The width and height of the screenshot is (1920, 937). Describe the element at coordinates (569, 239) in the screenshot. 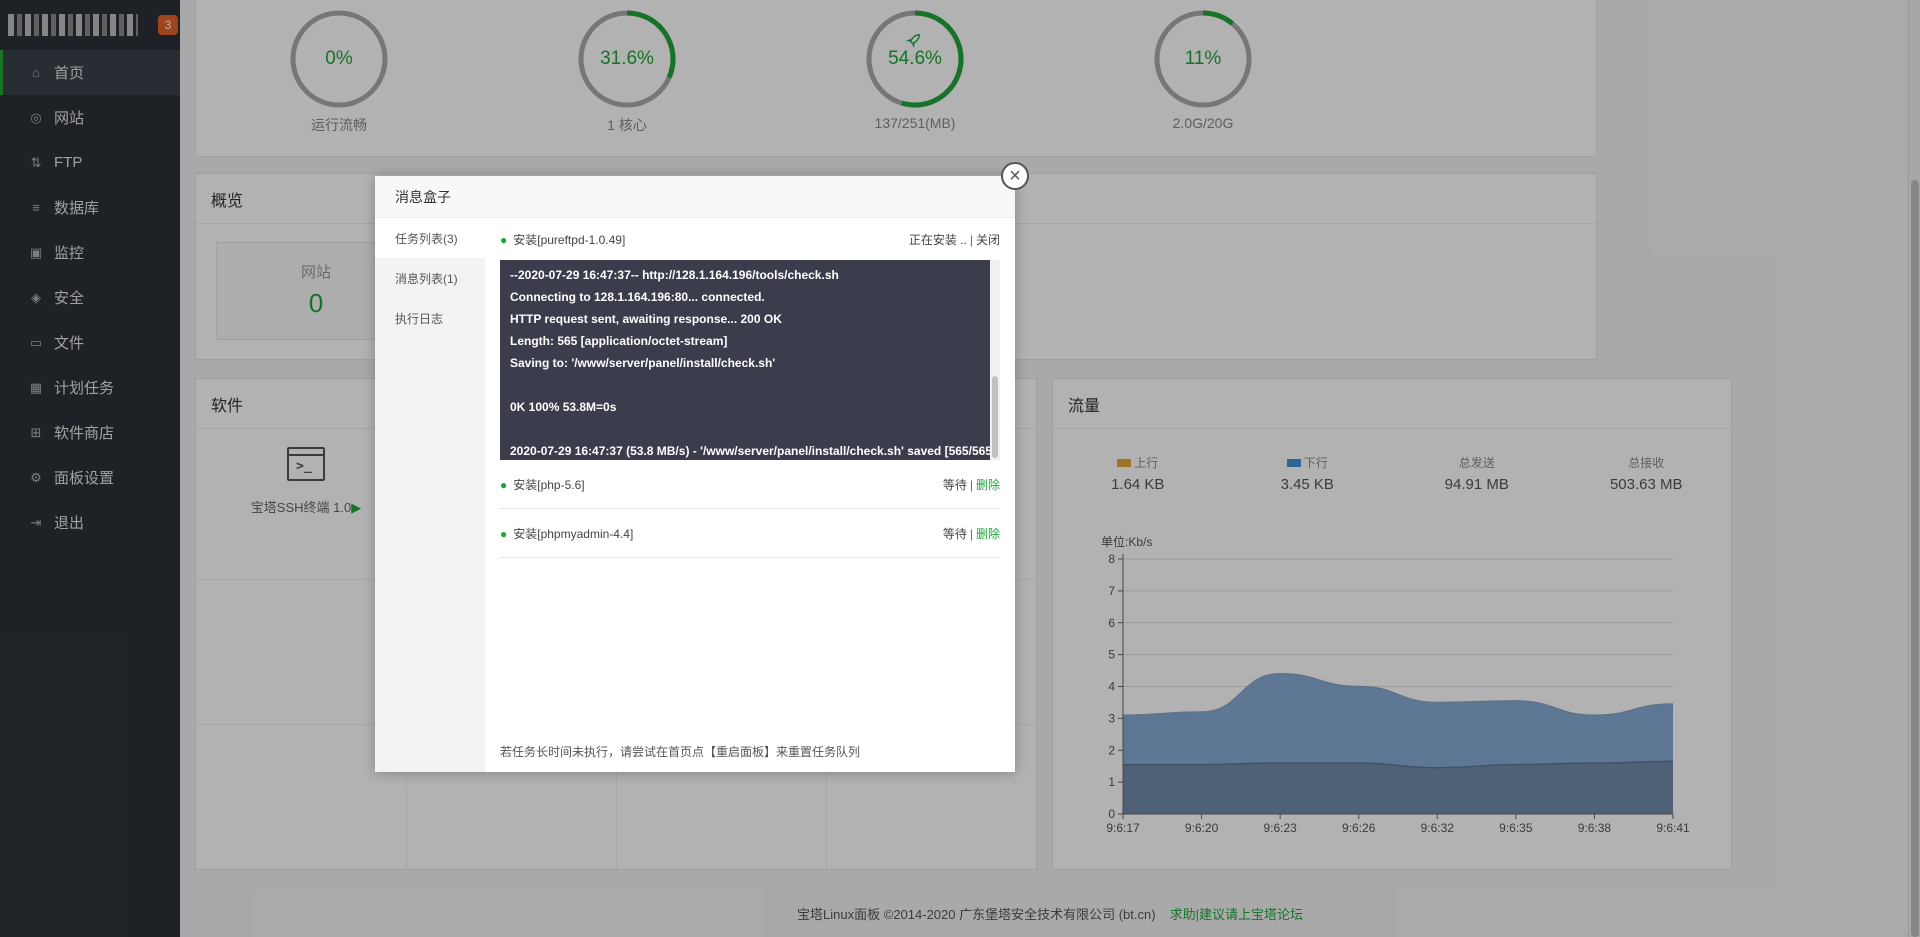

I see `task-name: 安装[pureftpd-1.0.49]` at that location.